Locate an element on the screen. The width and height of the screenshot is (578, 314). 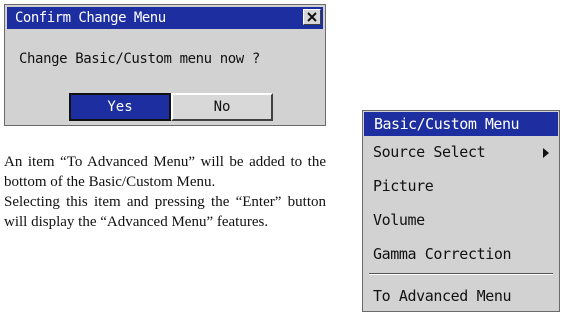
dialog-title: Confirm Change Menu is located at coordinates (90, 18).